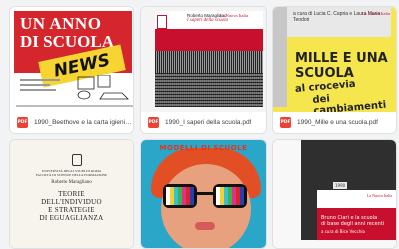 The height and width of the screenshot is (249, 399). I want to click on file-card: MODELLI DI SCUOLE, so click(203, 194).